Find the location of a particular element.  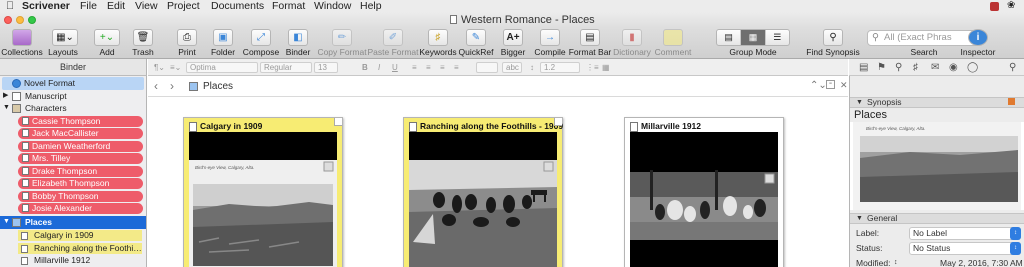

binder-item-novel-format: Novel Format is located at coordinates (73, 83).